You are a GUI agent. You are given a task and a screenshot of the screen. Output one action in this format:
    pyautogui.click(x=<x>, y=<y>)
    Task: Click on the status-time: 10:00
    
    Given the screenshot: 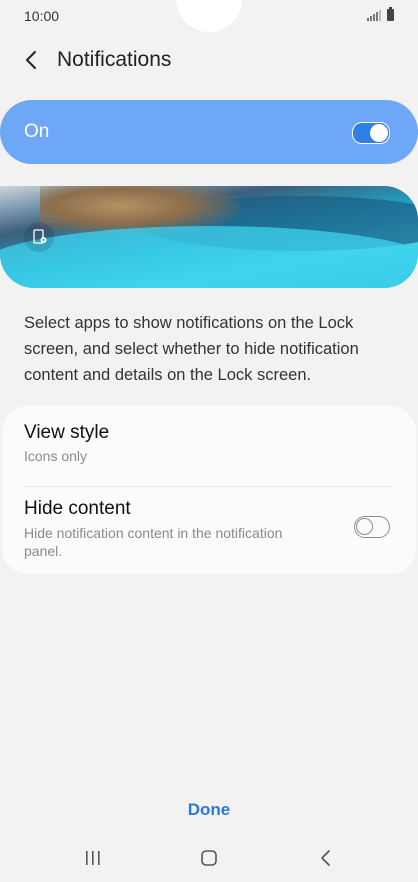 What is the action you would take?
    pyautogui.click(x=42, y=16)
    